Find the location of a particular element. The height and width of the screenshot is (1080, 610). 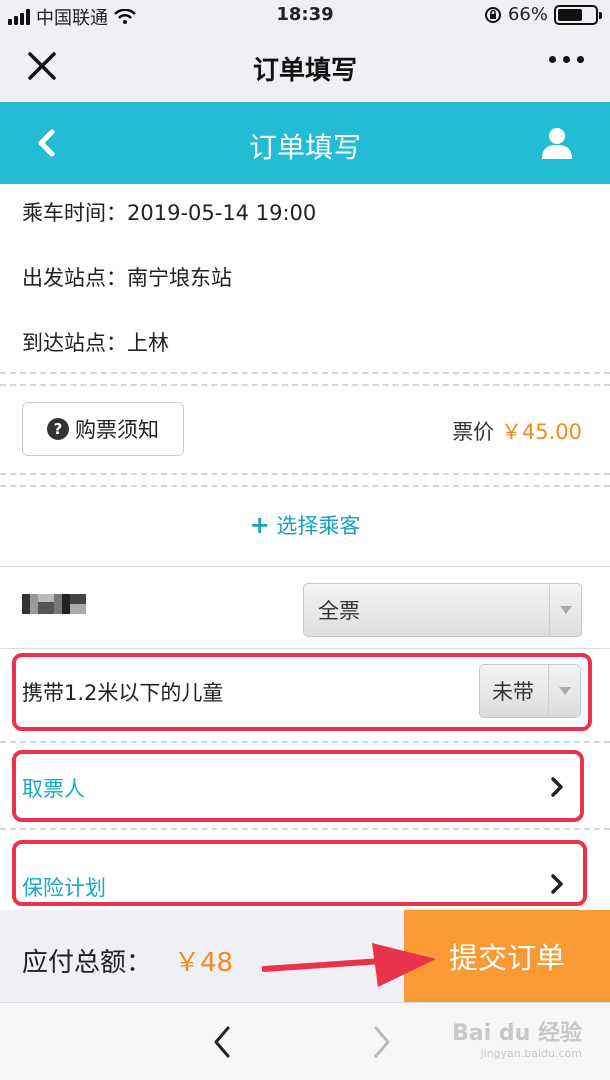

watermark-site: jingyan.baidu.com is located at coordinates (531, 1053).